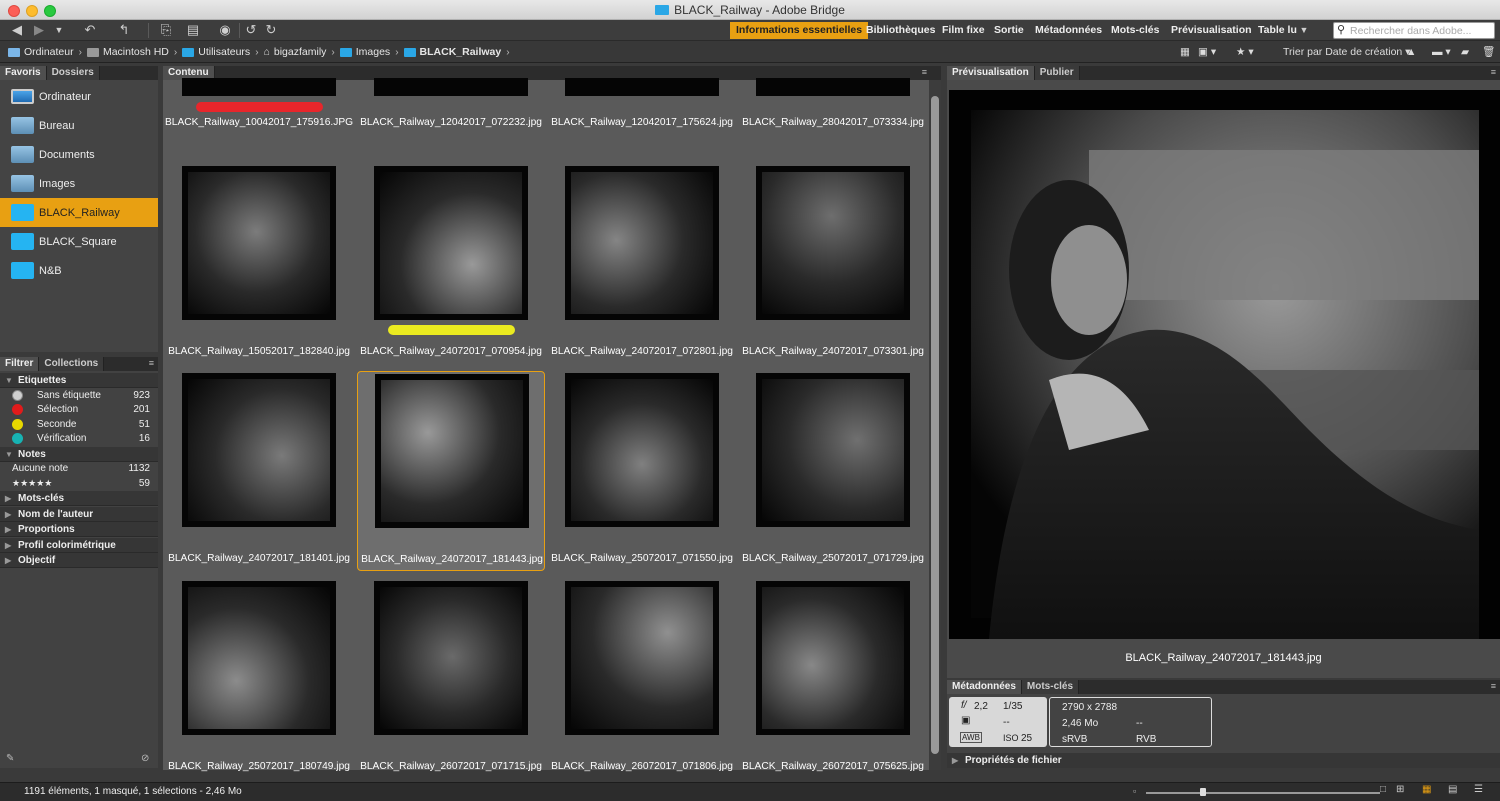  What do you see at coordinates (79, 241) in the screenshot?
I see `sidebar-item-black-square: BLACK_Square` at bounding box center [79, 241].